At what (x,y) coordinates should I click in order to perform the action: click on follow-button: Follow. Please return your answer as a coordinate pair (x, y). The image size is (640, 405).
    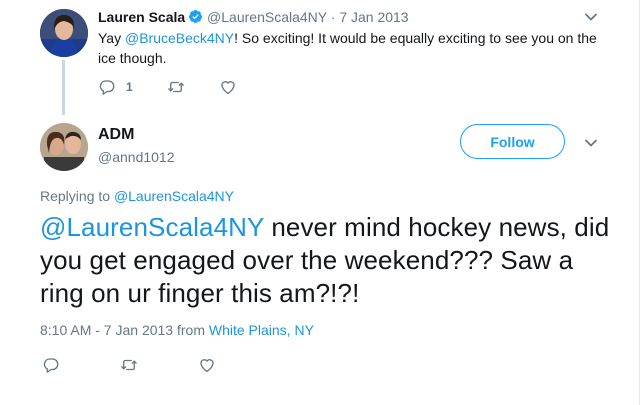
    Looking at the image, I should click on (512, 141).